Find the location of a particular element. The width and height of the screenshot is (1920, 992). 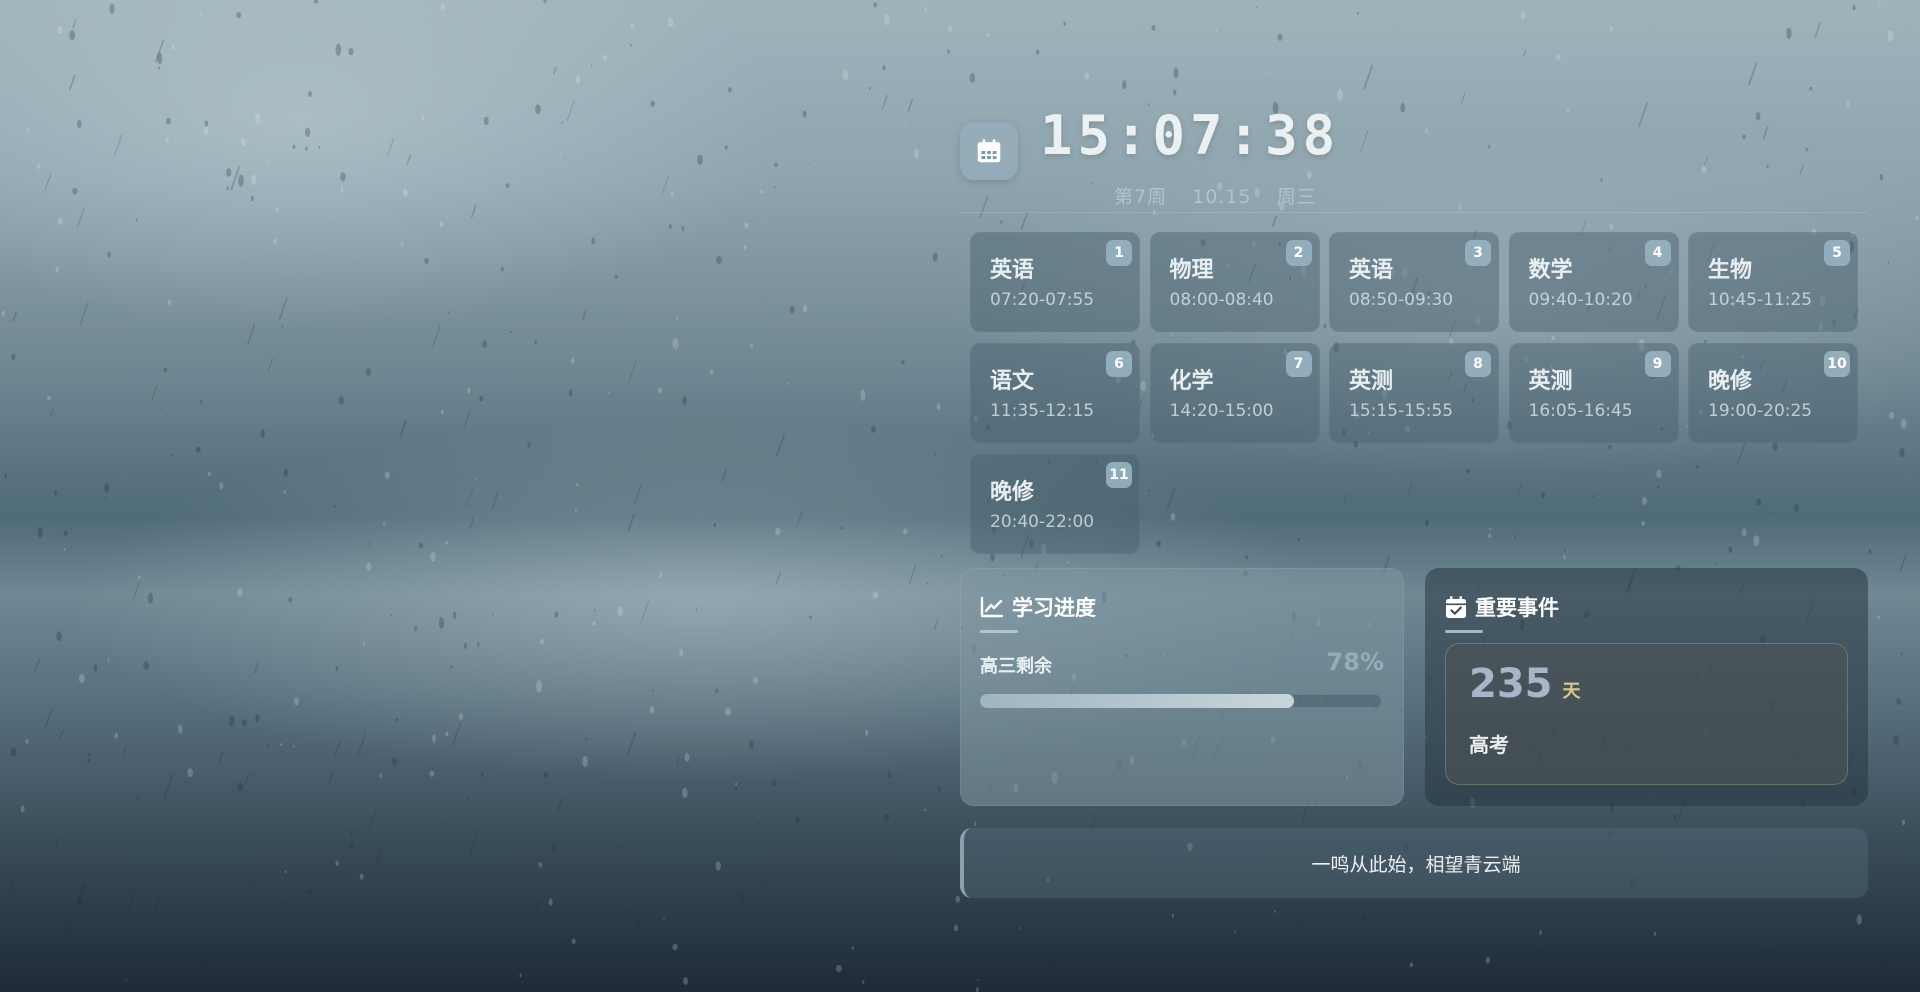

class-index-badge: 9 is located at coordinates (1657, 364).